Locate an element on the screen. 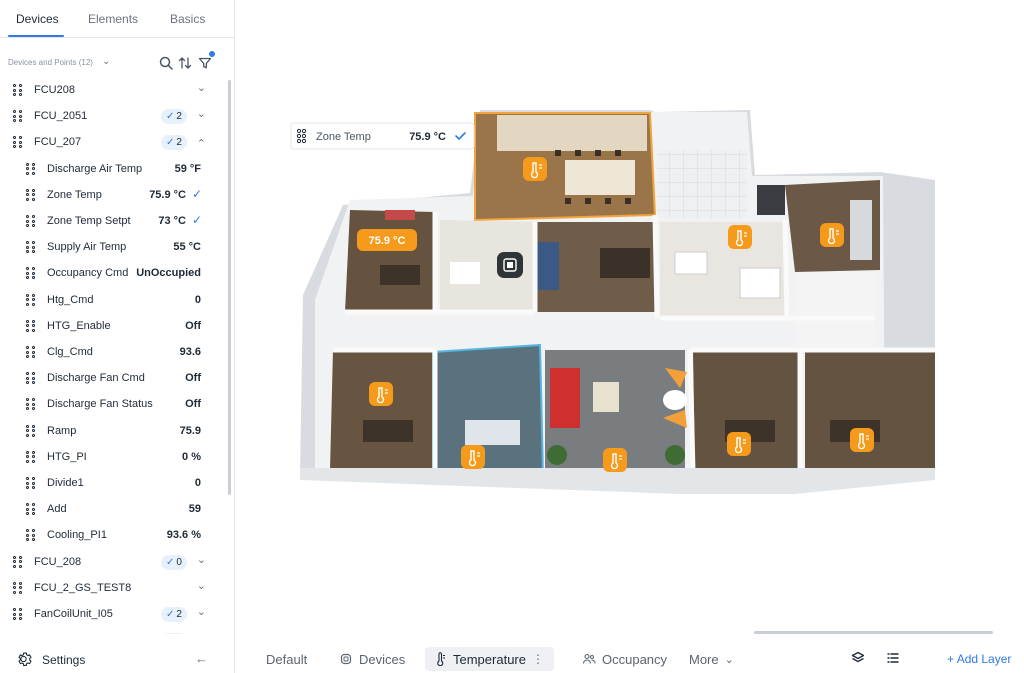 Image resolution: width=1024 pixels, height=673 pixels. red-sofa is located at coordinates (565, 398).